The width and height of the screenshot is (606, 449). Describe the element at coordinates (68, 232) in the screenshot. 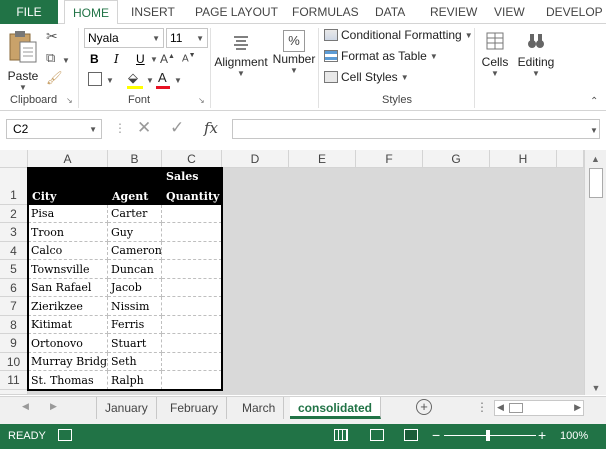

I see `cell-city: Troon` at that location.